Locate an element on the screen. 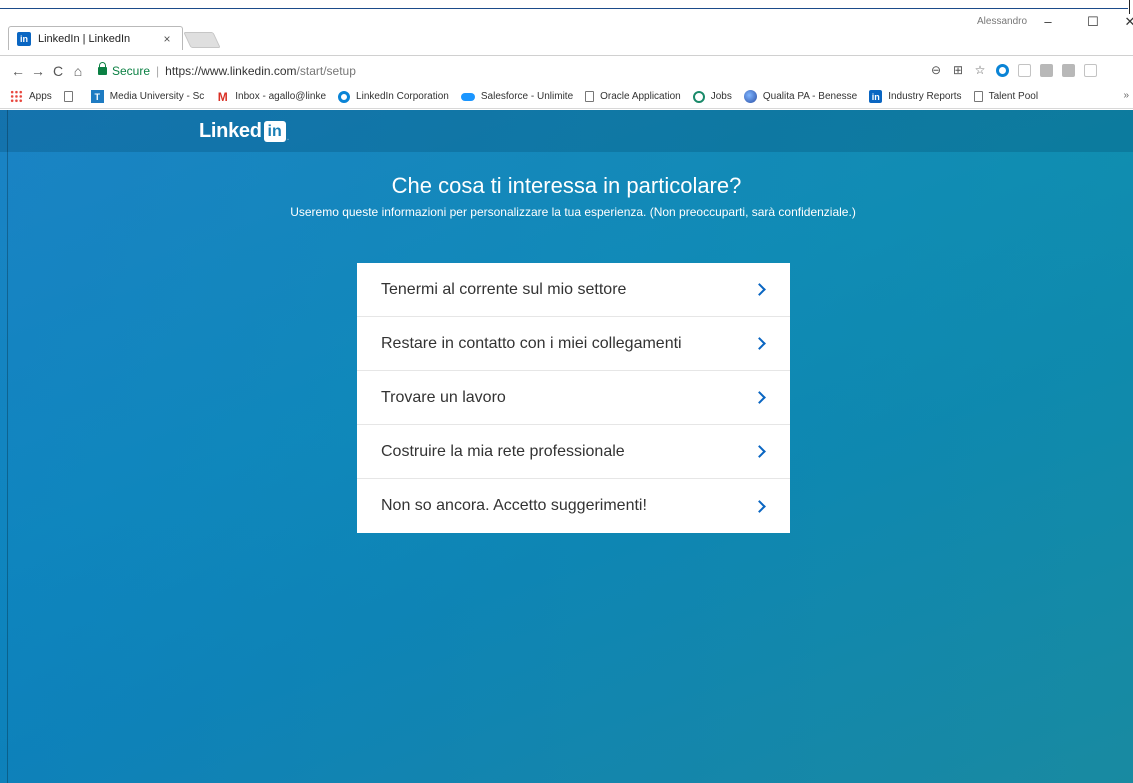  bookmark-item: Talent Pool is located at coordinates (1006, 96).